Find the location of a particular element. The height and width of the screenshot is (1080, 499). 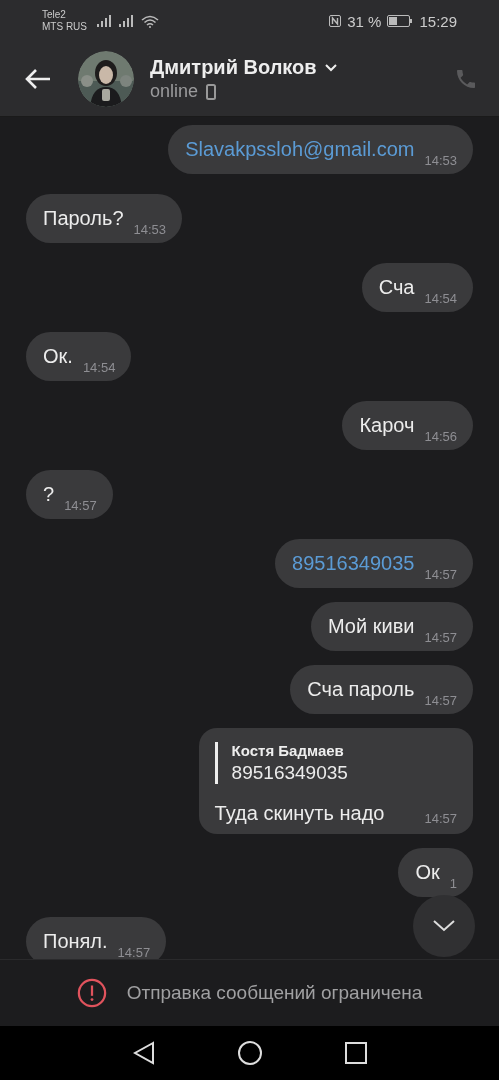

carrier-name: Tele2 is located at coordinates (54, 15).